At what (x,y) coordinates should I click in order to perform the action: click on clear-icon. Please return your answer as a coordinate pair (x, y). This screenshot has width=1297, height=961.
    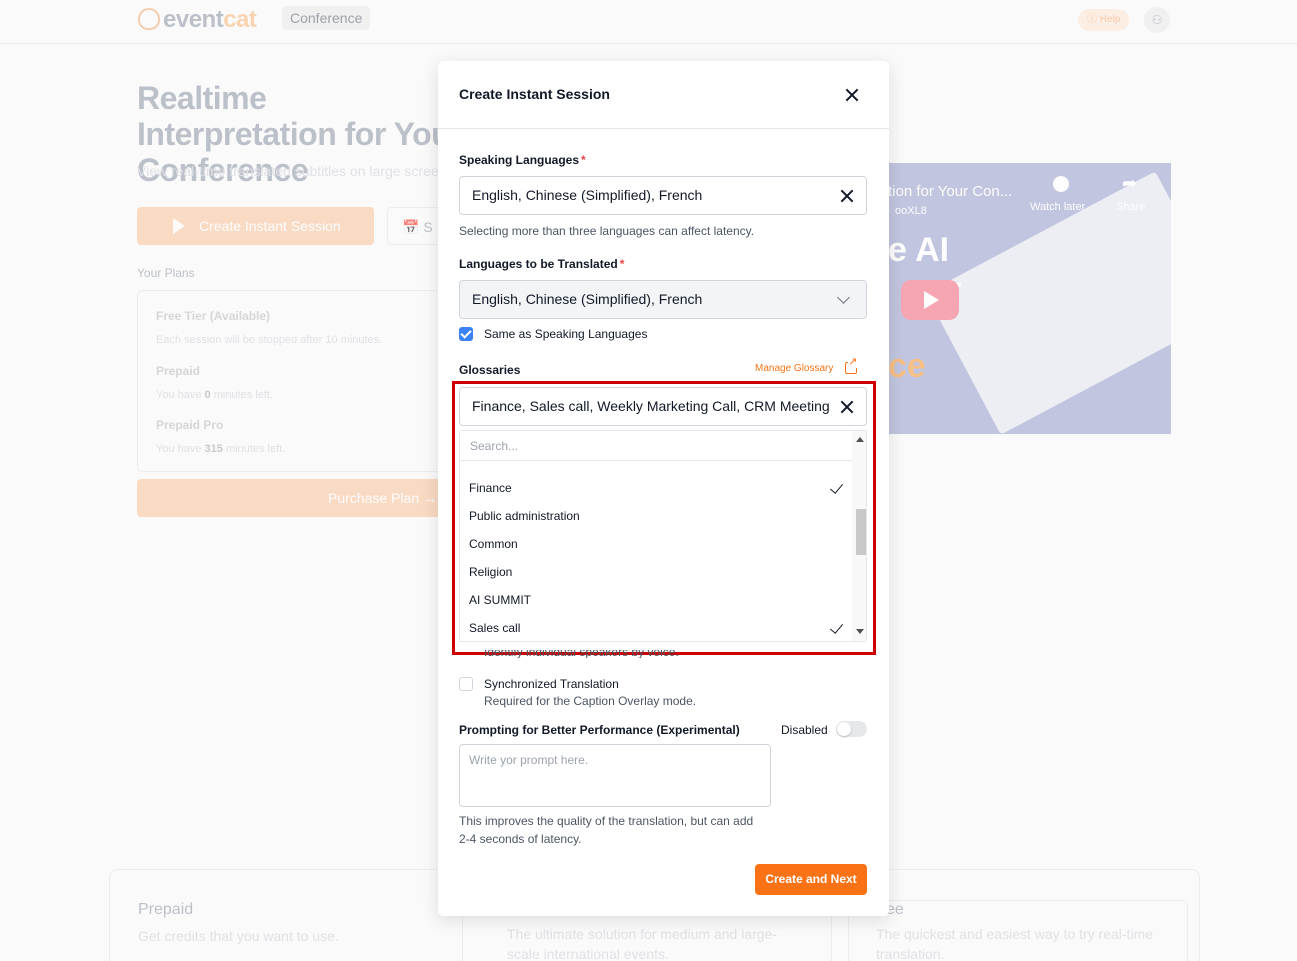
    Looking at the image, I should click on (847, 196).